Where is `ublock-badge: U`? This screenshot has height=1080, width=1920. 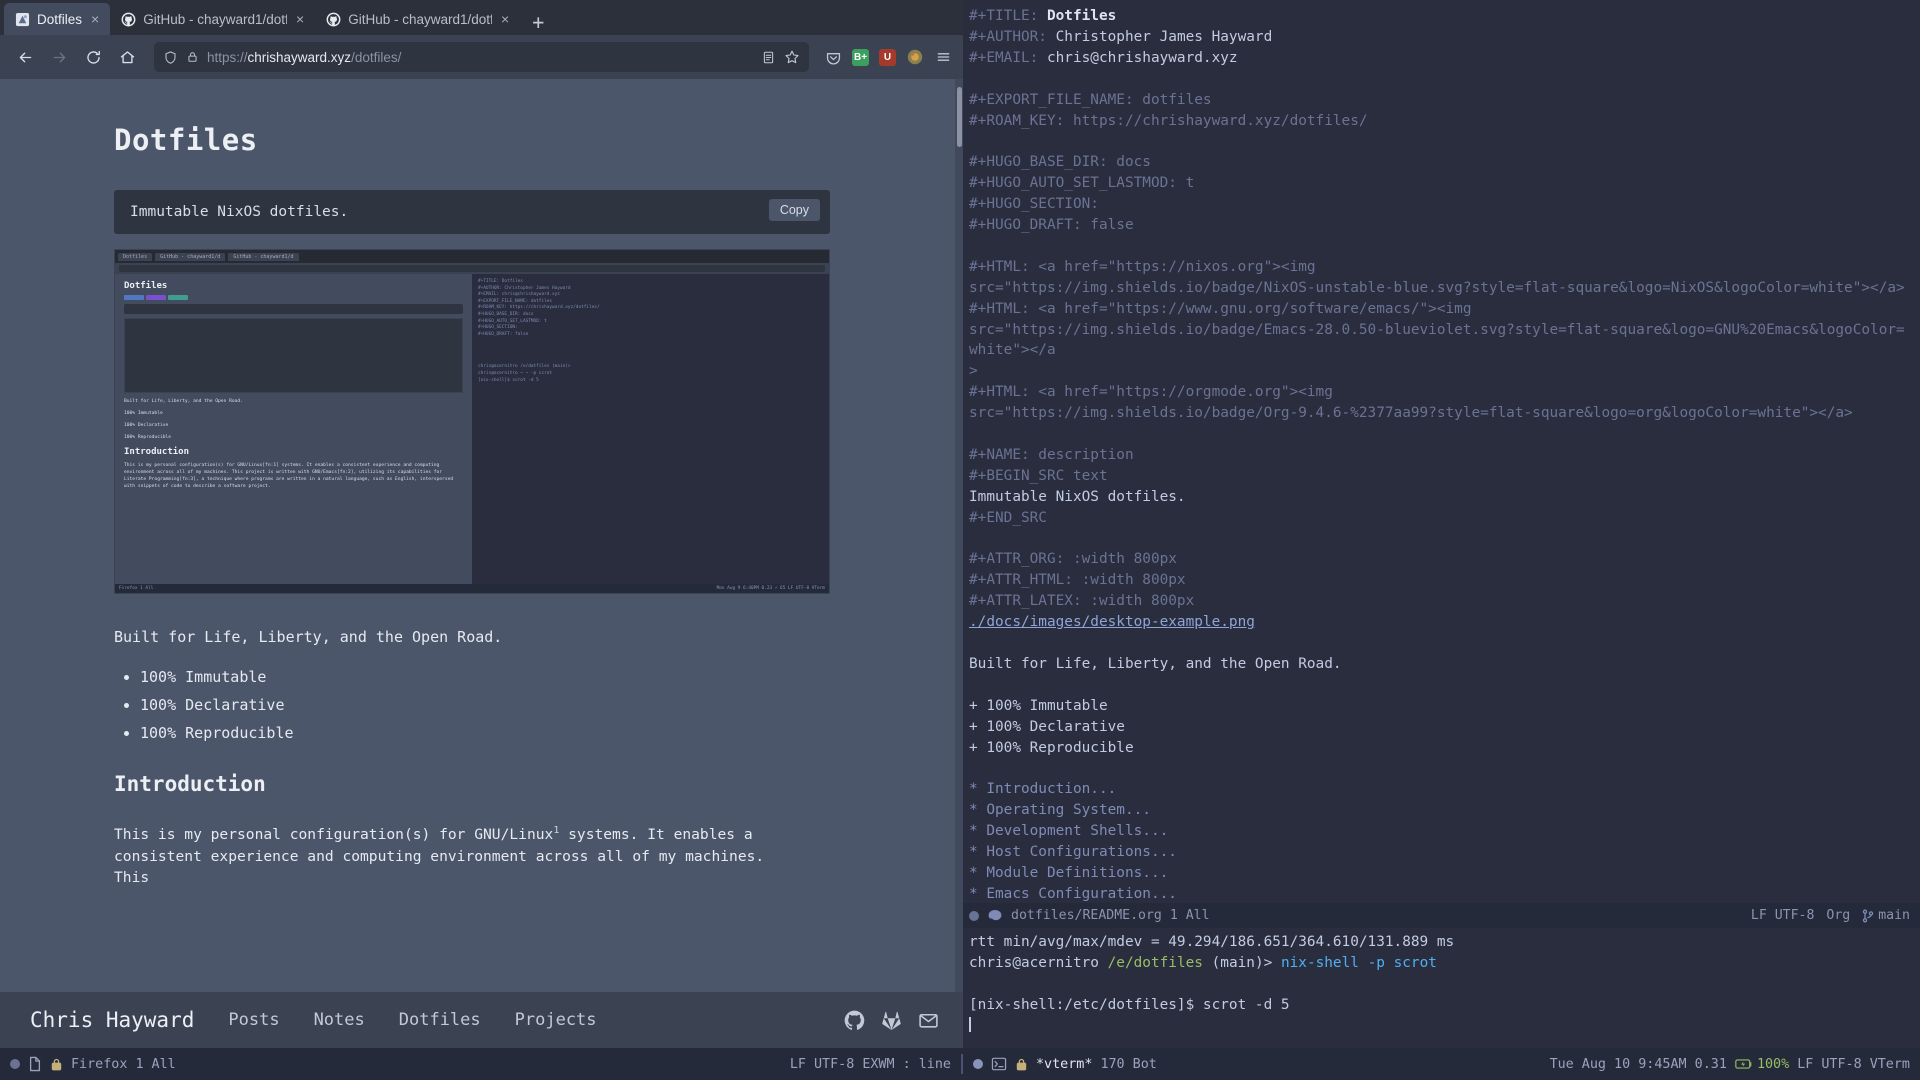
ublock-badge: U is located at coordinates (887, 57).